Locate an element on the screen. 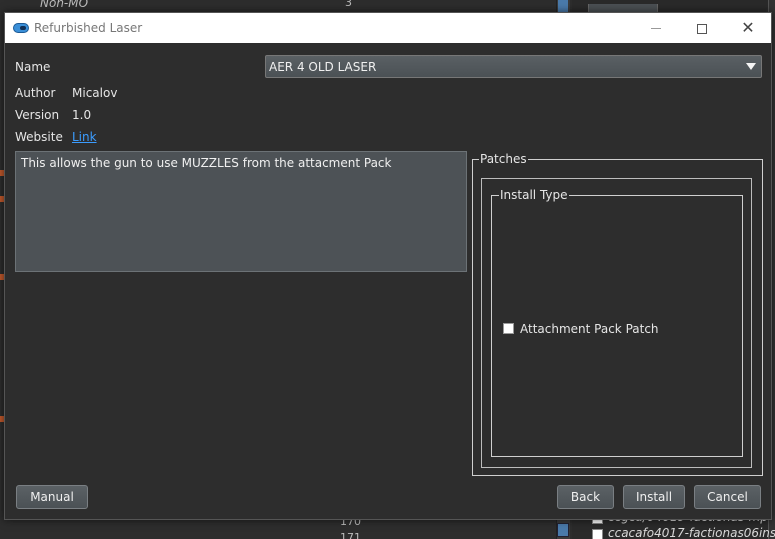  author-value: Micalov is located at coordinates (95, 93).